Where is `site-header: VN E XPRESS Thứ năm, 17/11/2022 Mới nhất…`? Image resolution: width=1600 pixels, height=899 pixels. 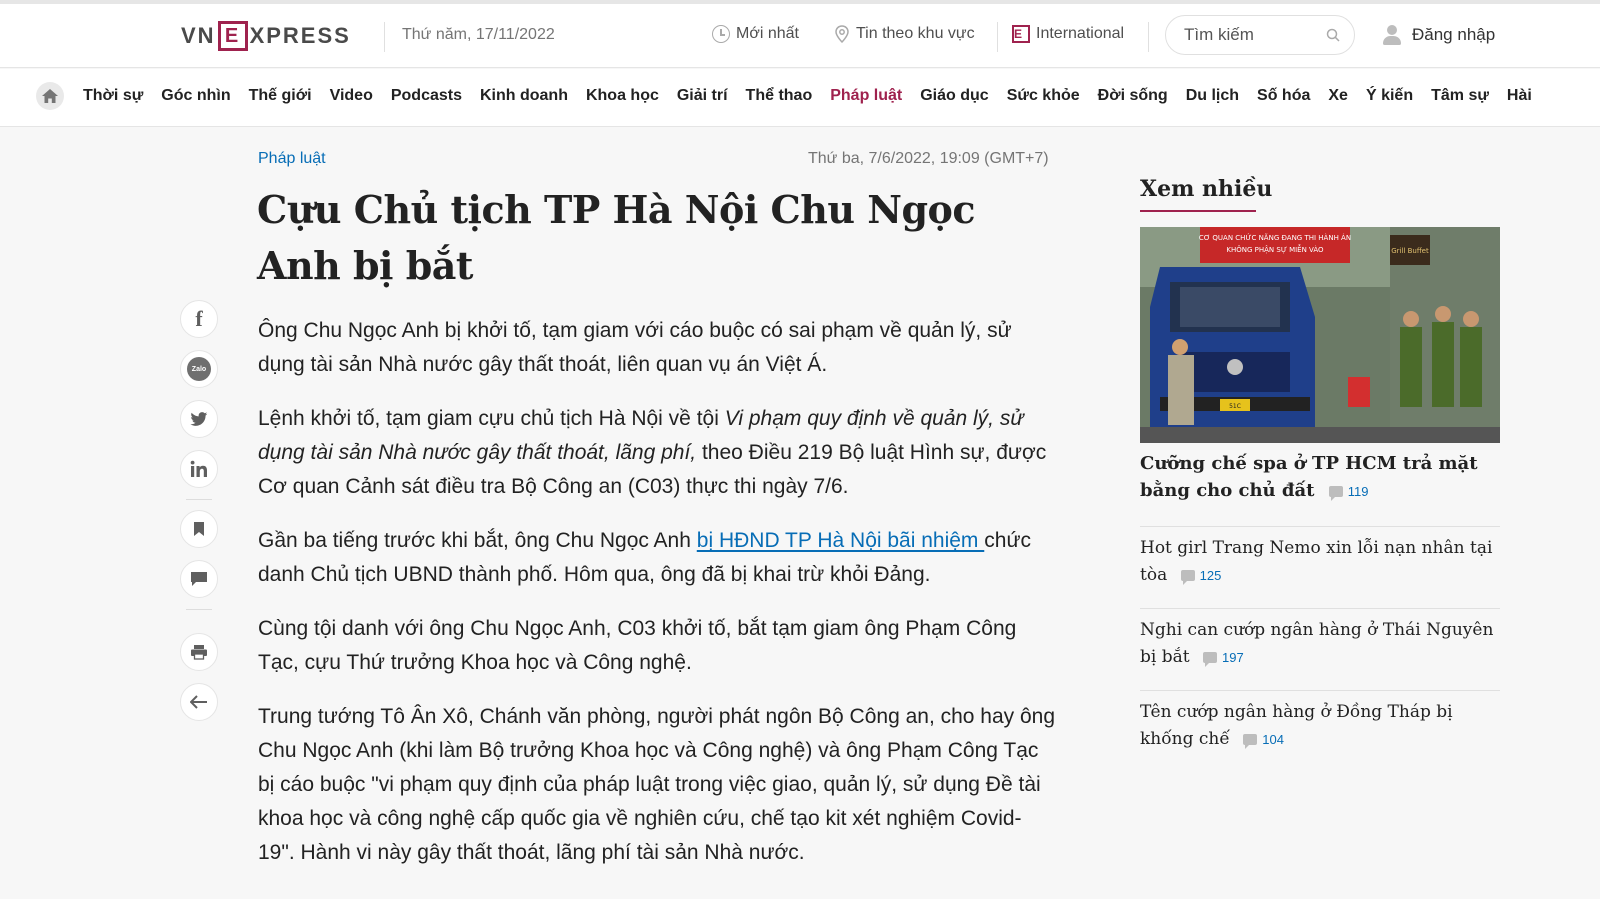 site-header: VN E XPRESS Thứ năm, 17/11/2022 Mới nhất… is located at coordinates (800, 36).